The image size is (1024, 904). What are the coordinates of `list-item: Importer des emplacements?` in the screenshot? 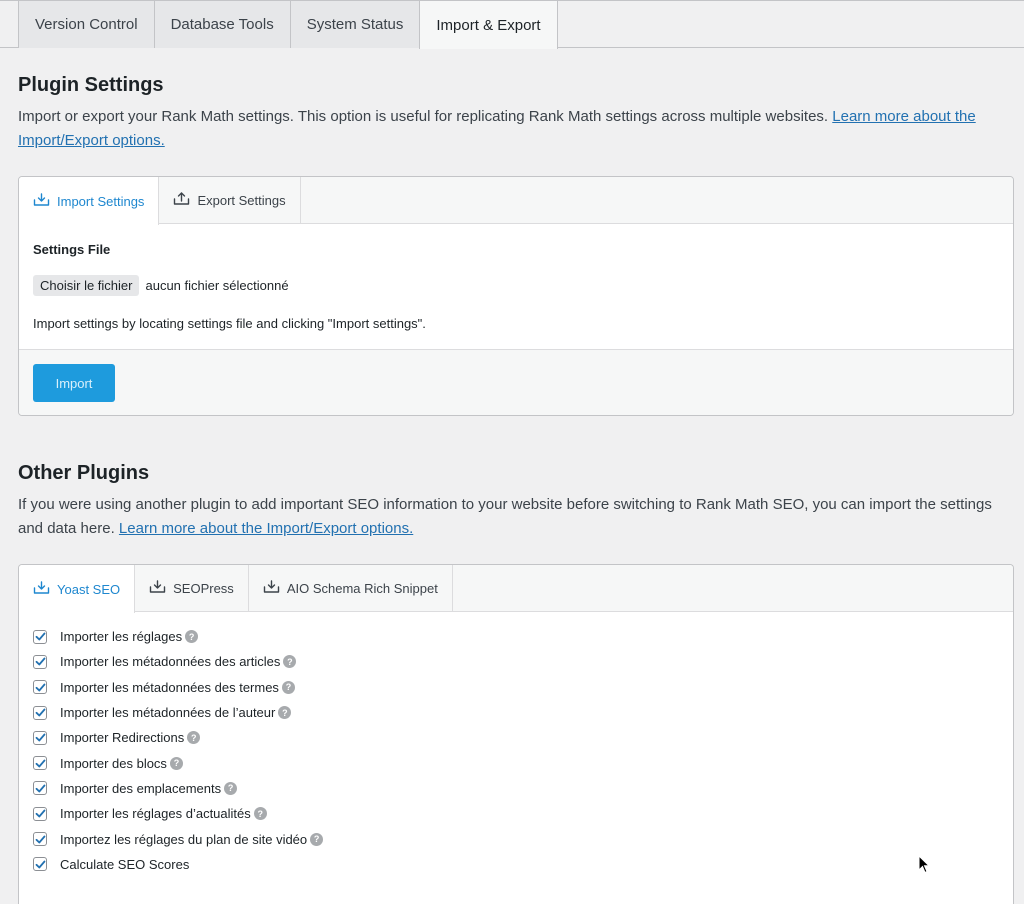 It's located at (516, 788).